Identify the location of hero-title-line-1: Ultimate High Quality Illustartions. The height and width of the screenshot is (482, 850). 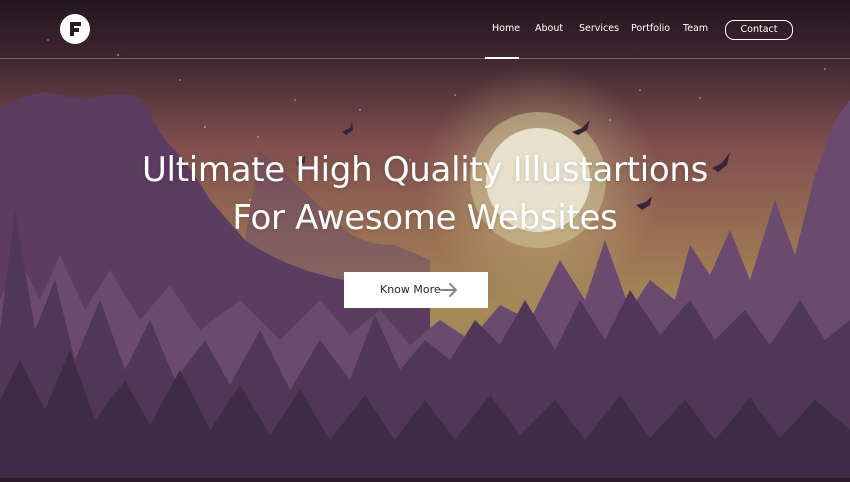
(425, 170).